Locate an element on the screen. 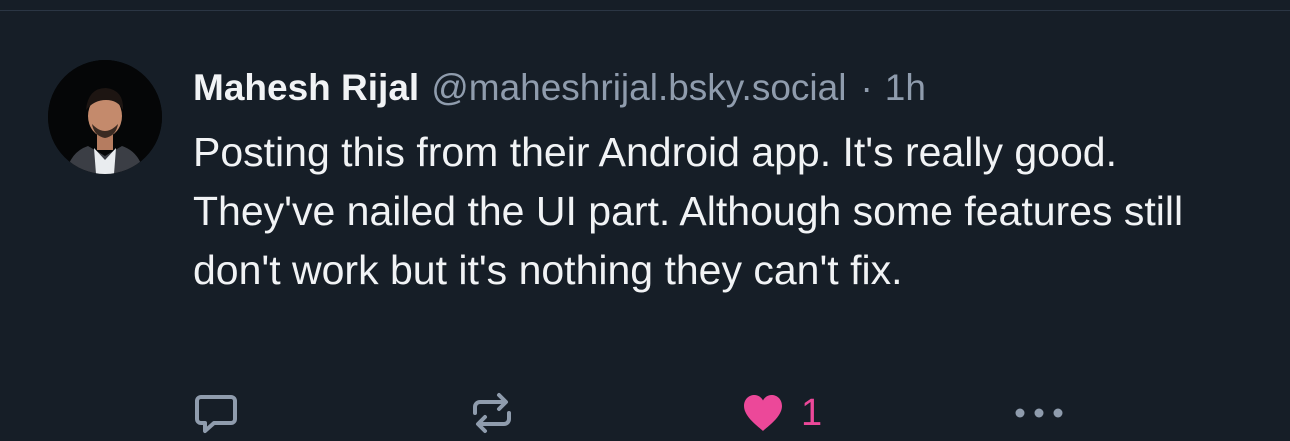 The height and width of the screenshot is (441, 1290). repost-arrows-icon is located at coordinates (492, 413).